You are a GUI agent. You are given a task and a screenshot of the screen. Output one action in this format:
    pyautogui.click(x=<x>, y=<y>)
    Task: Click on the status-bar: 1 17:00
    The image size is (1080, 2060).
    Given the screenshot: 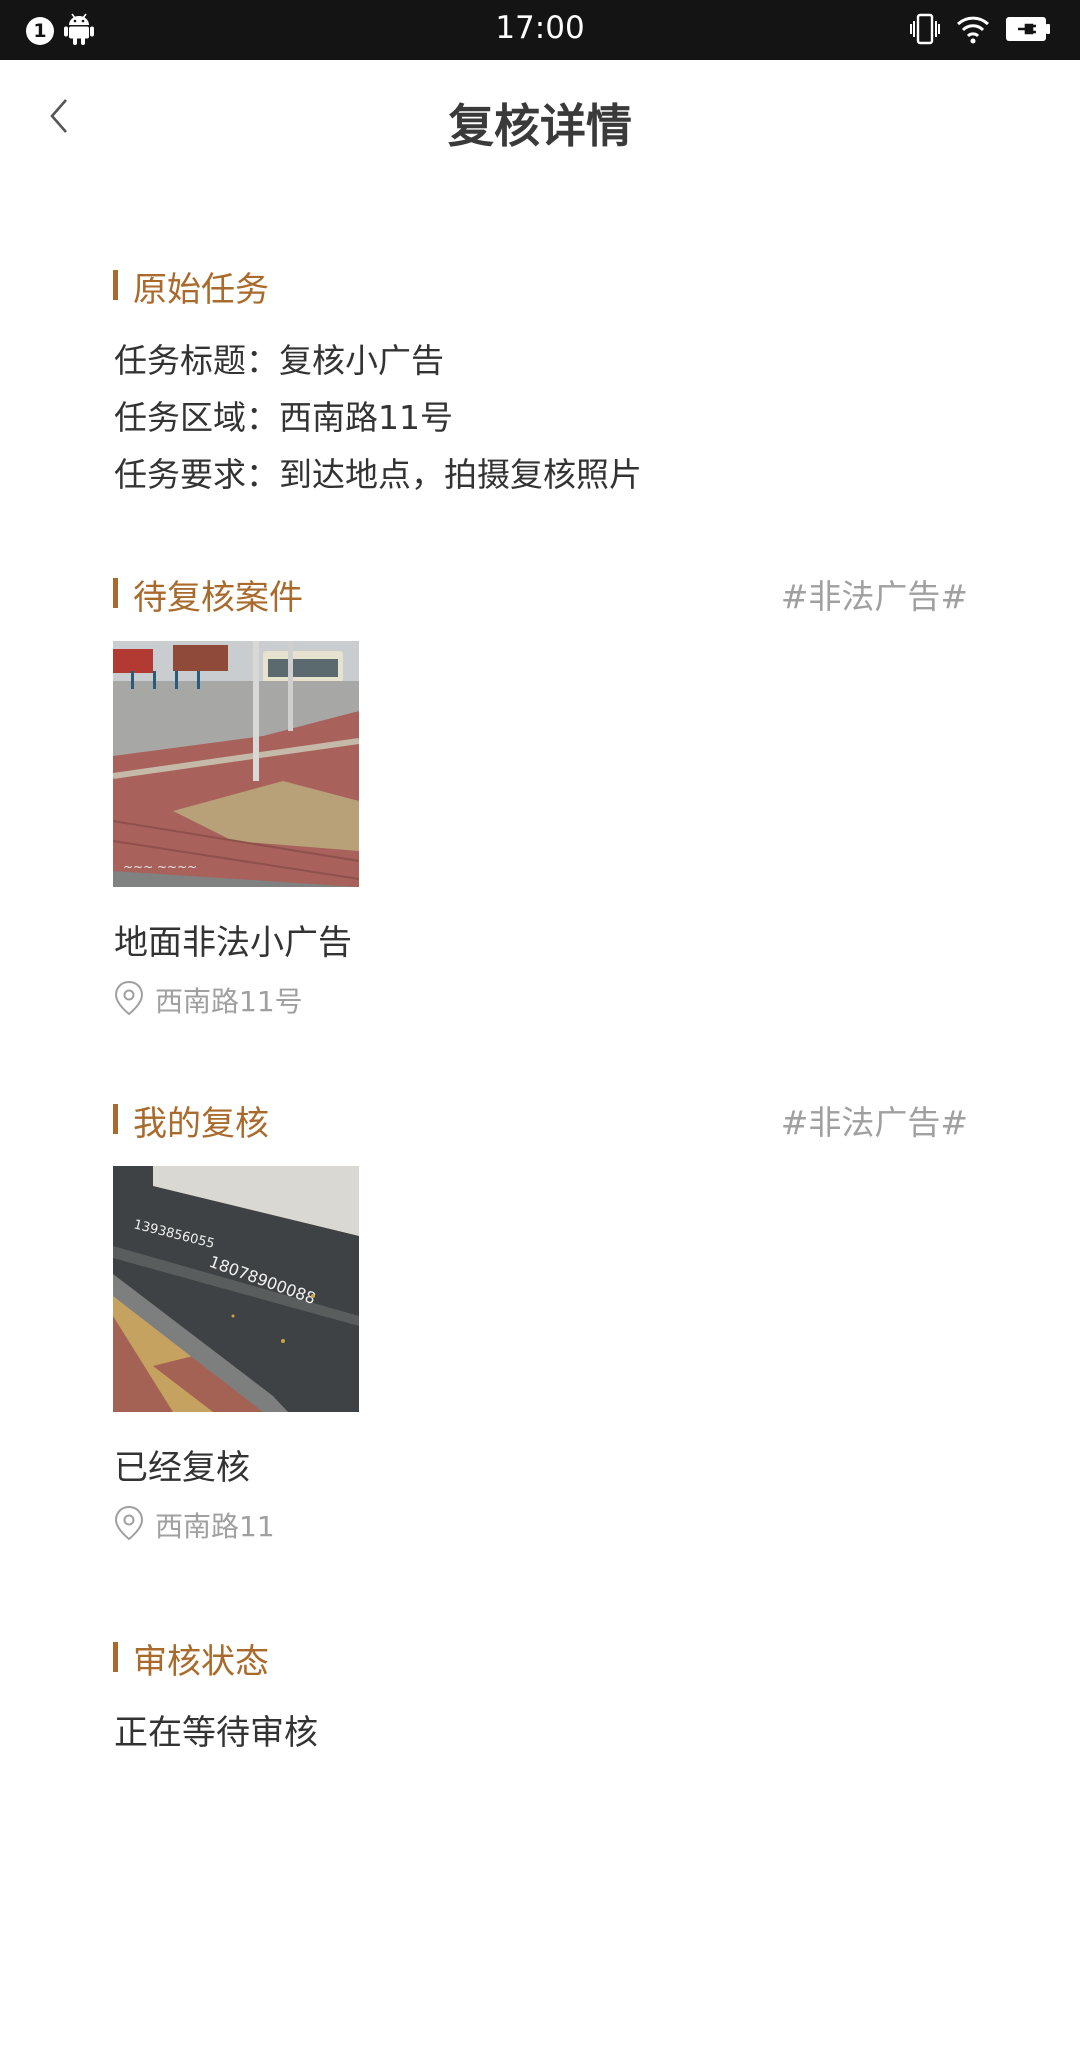 What is the action you would take?
    pyautogui.click(x=540, y=30)
    